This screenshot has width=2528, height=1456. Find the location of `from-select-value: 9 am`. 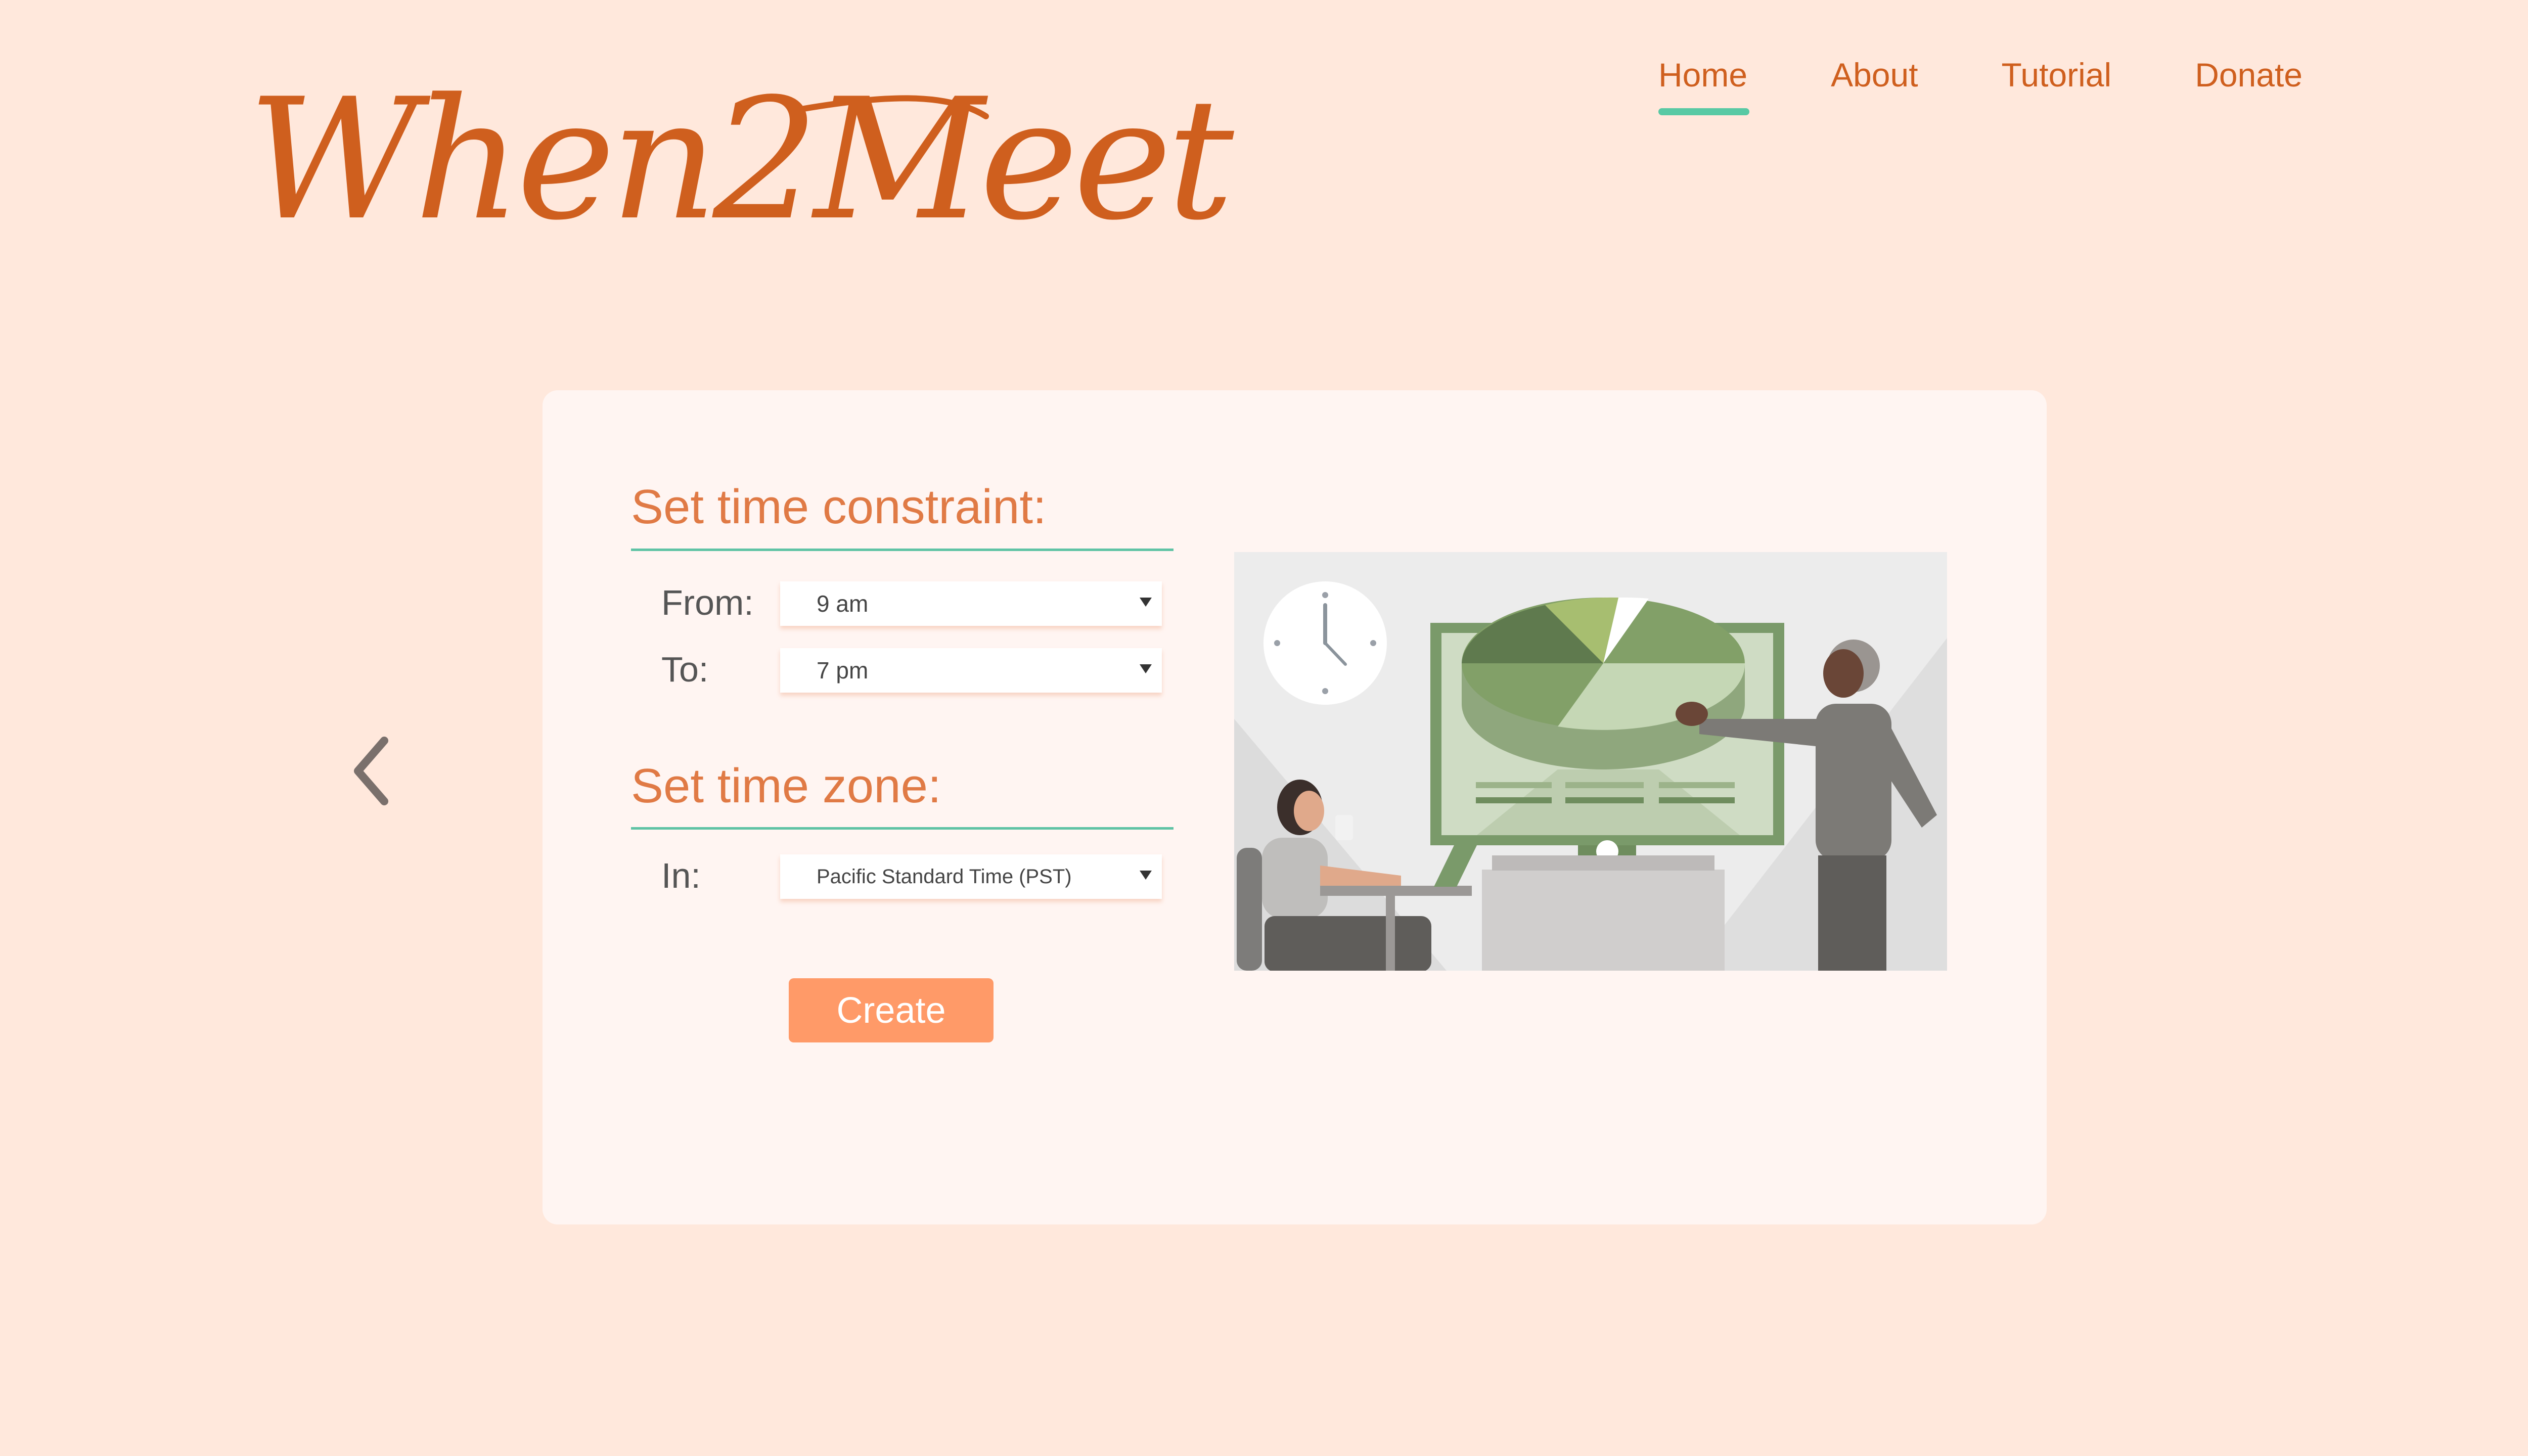

from-select-value: 9 am is located at coordinates (843, 603).